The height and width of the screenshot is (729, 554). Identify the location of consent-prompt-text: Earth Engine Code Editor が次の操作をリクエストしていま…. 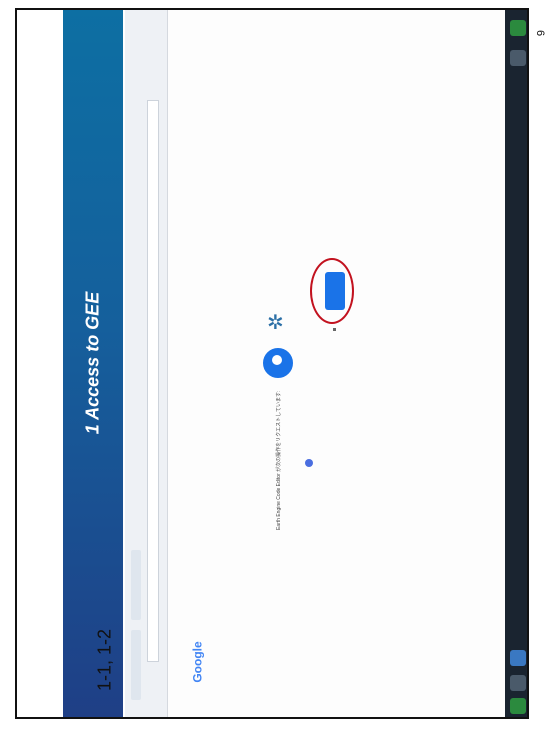
(279, 460).